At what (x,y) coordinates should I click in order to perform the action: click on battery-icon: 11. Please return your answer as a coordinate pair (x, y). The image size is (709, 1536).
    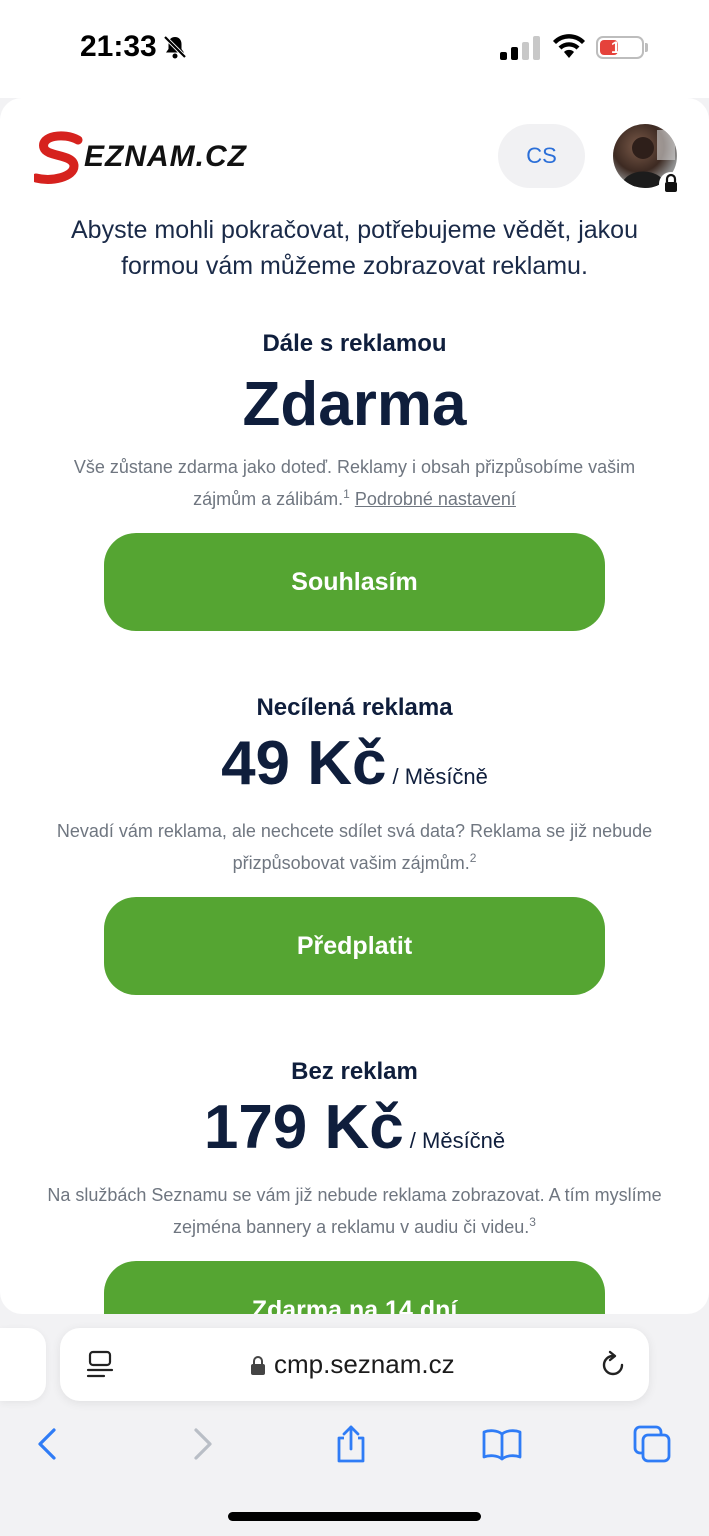
    Looking at the image, I should click on (620, 47).